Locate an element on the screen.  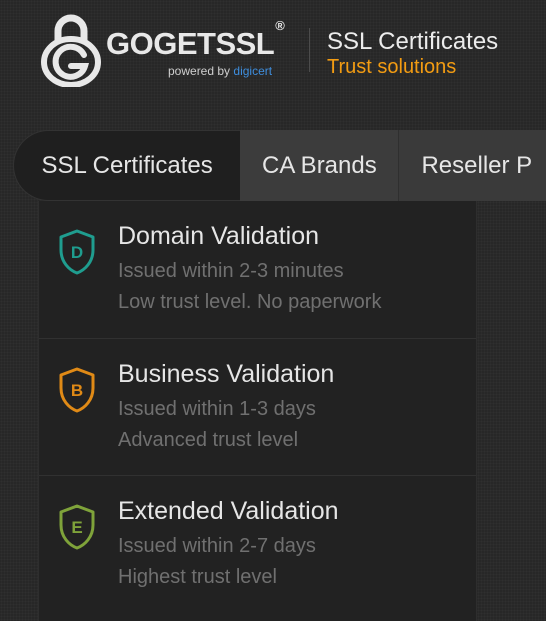
tagline-subtitle: Trust solutions is located at coordinates (392, 67).